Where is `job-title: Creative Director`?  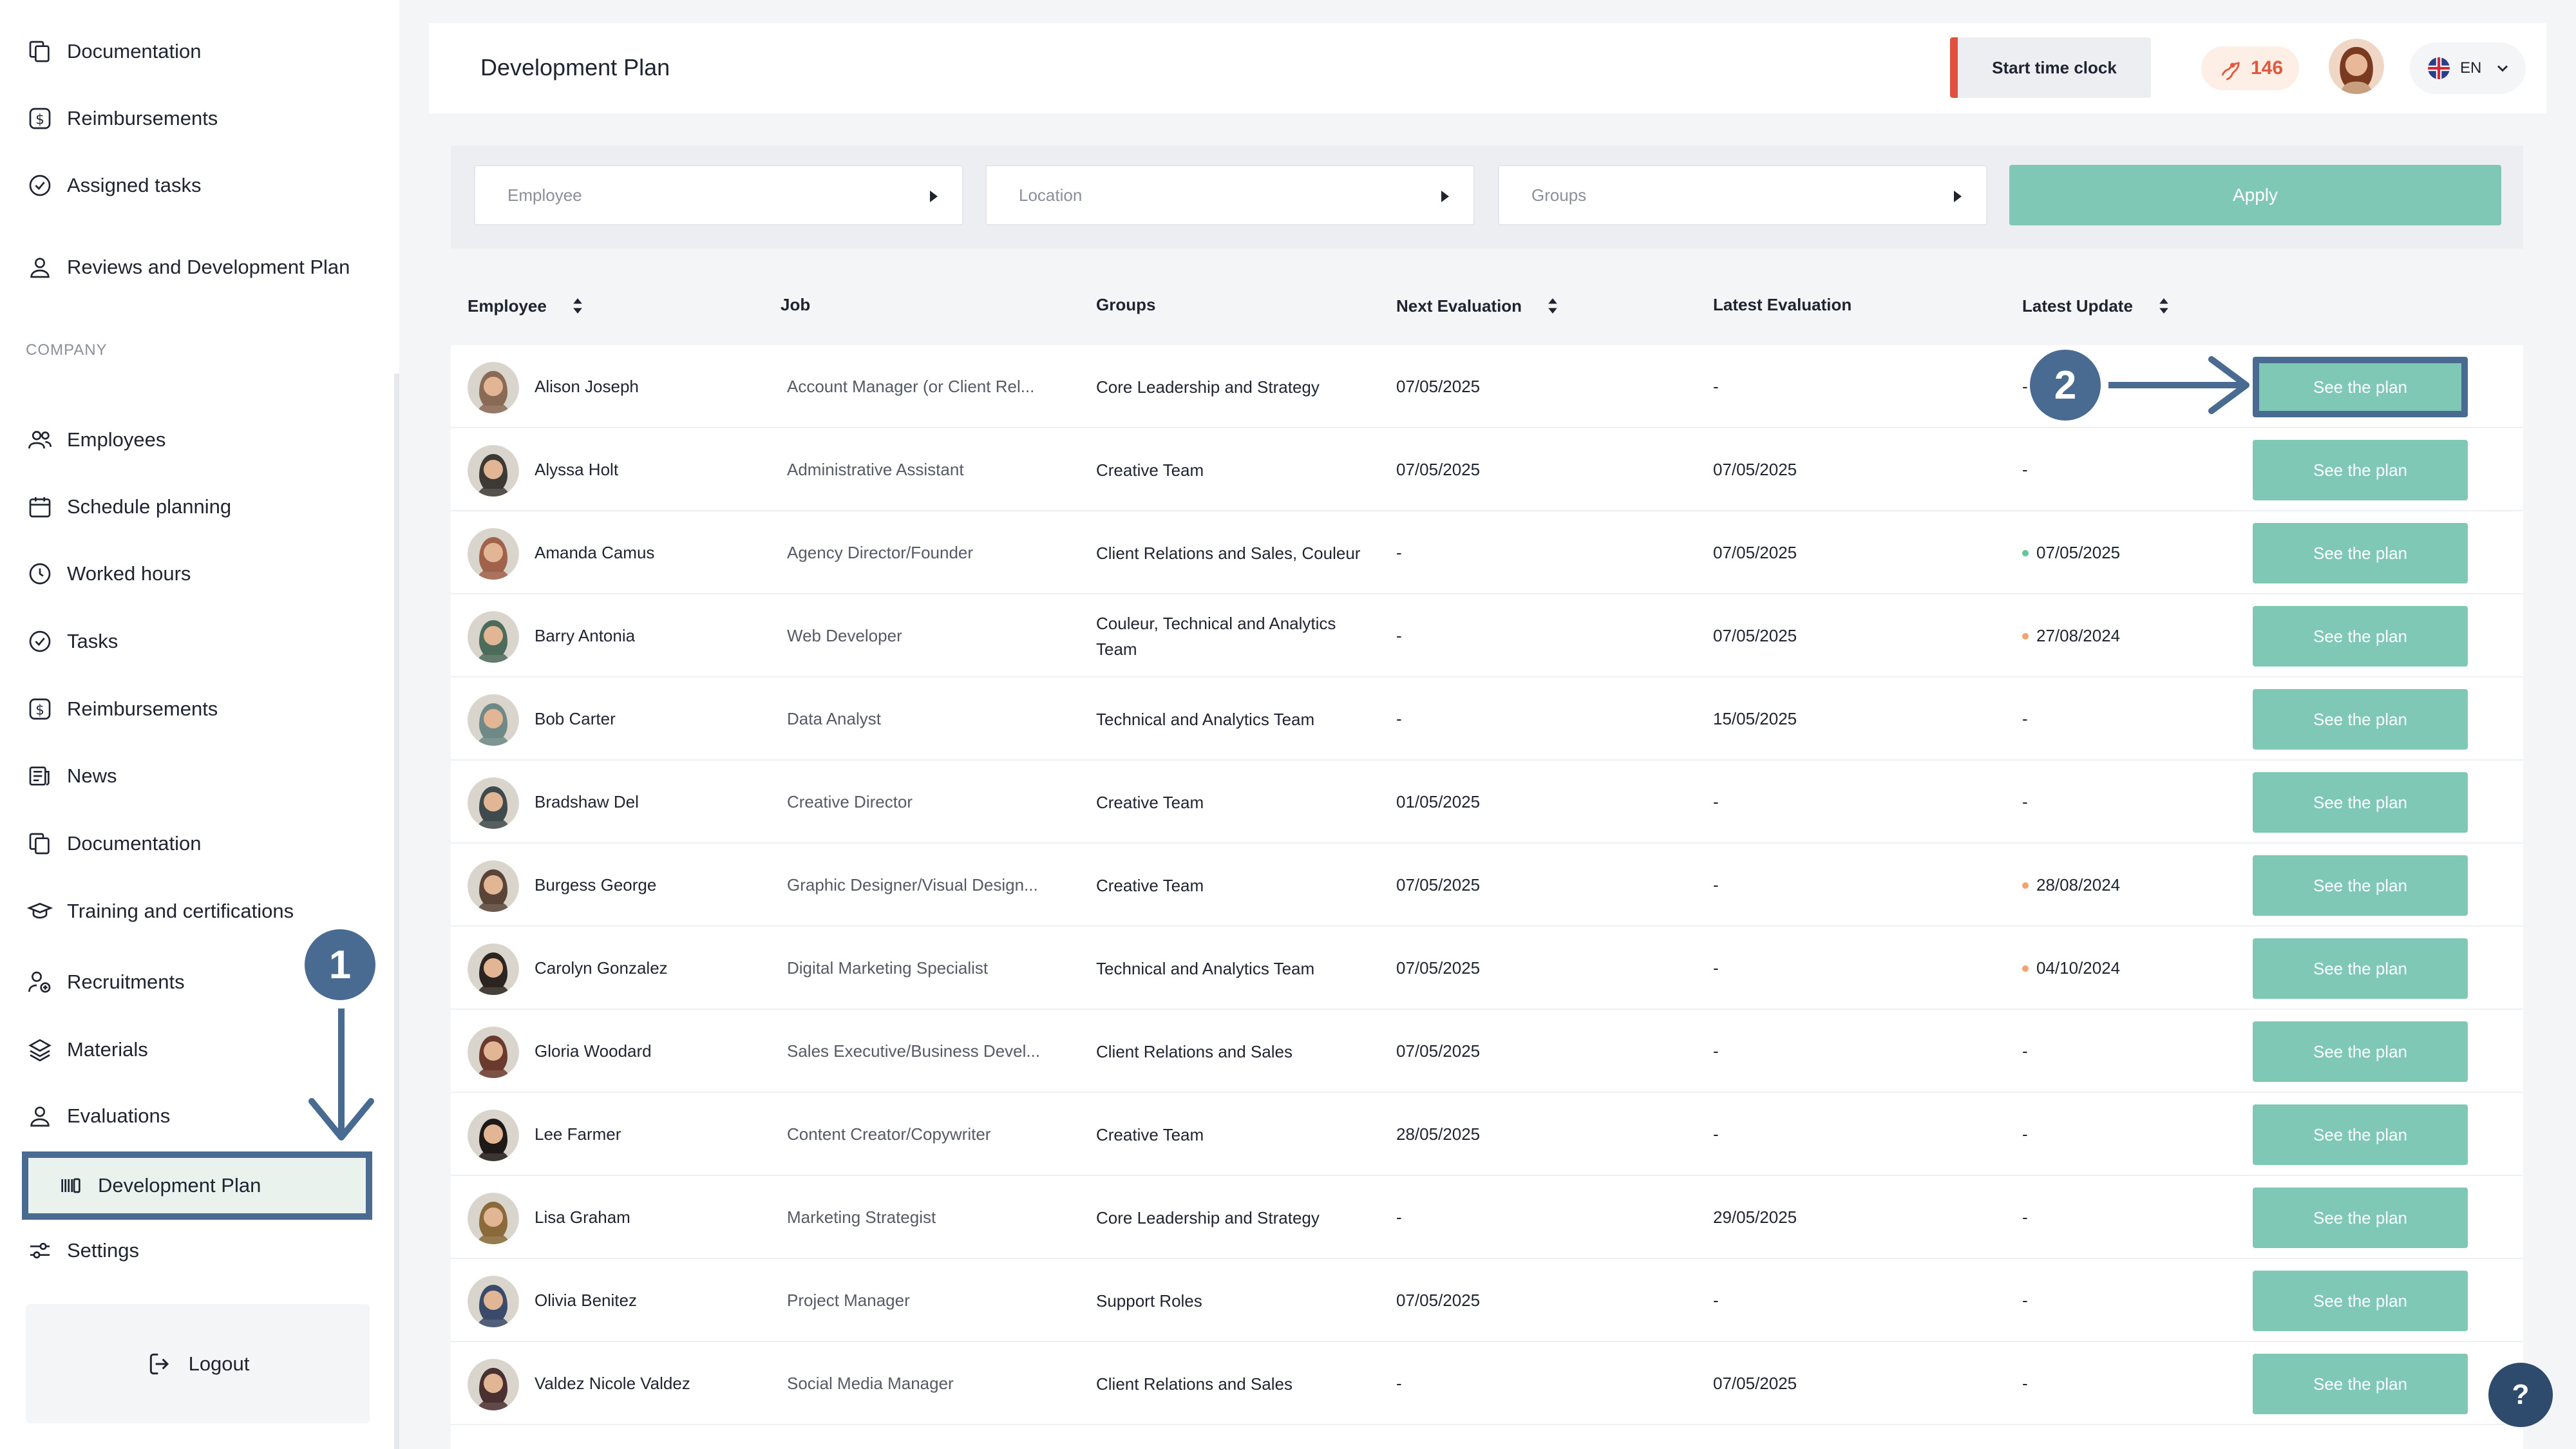 job-title: Creative Director is located at coordinates (850, 802).